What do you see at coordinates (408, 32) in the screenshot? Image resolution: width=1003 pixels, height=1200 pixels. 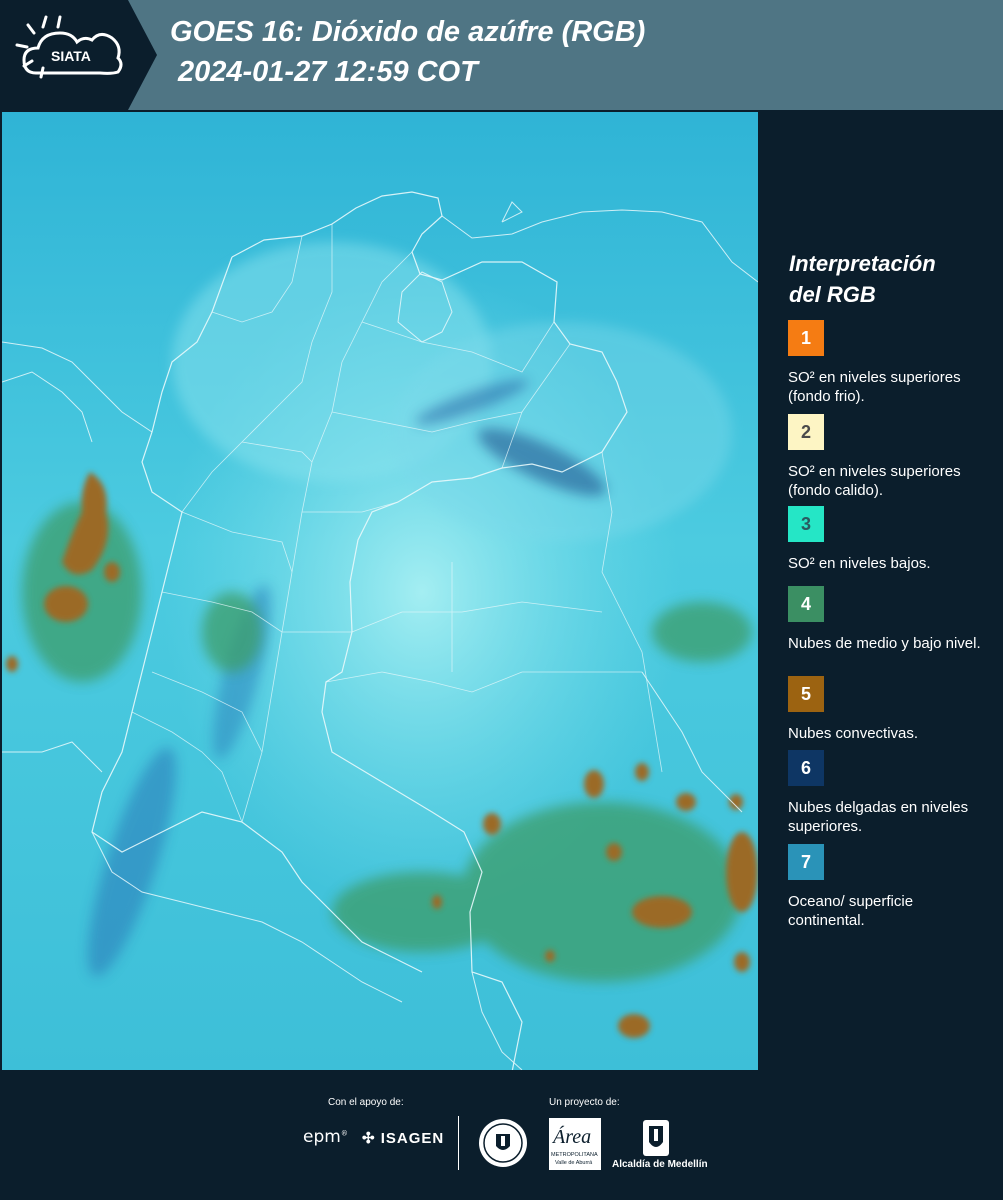 I see `page-title: GOES 16: Dióxido de azúfre (RGB)` at bounding box center [408, 32].